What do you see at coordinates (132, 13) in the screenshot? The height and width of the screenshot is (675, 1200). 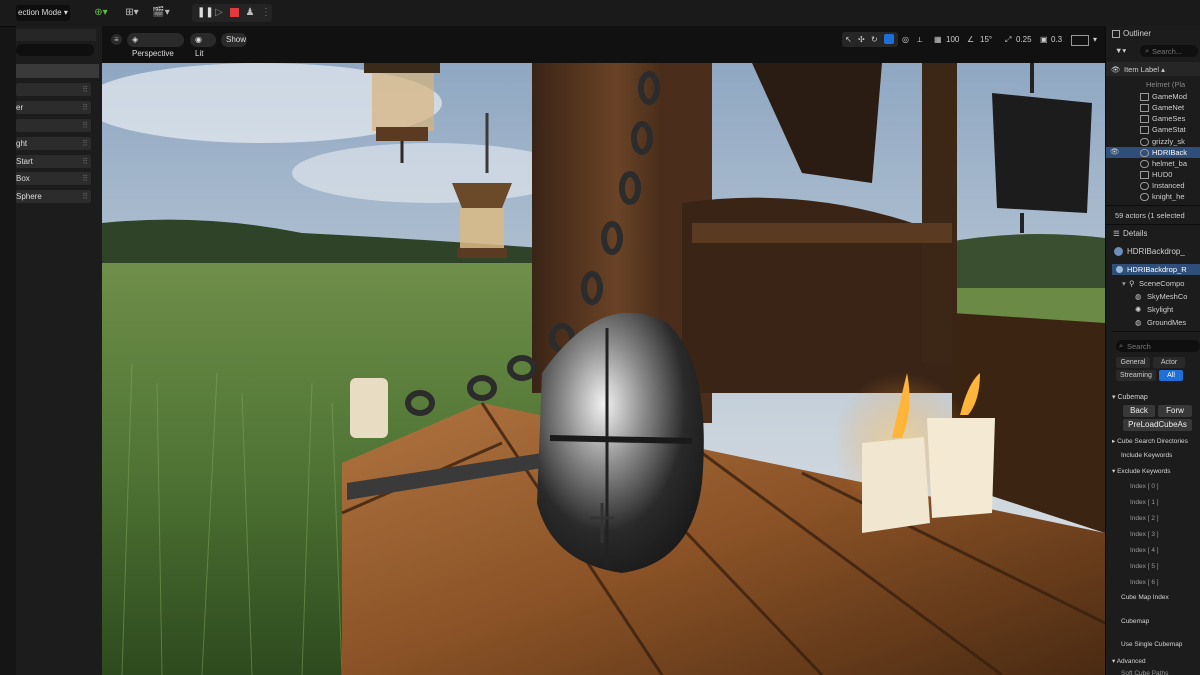 I see `blueprint-icon: ⊞▾` at bounding box center [132, 13].